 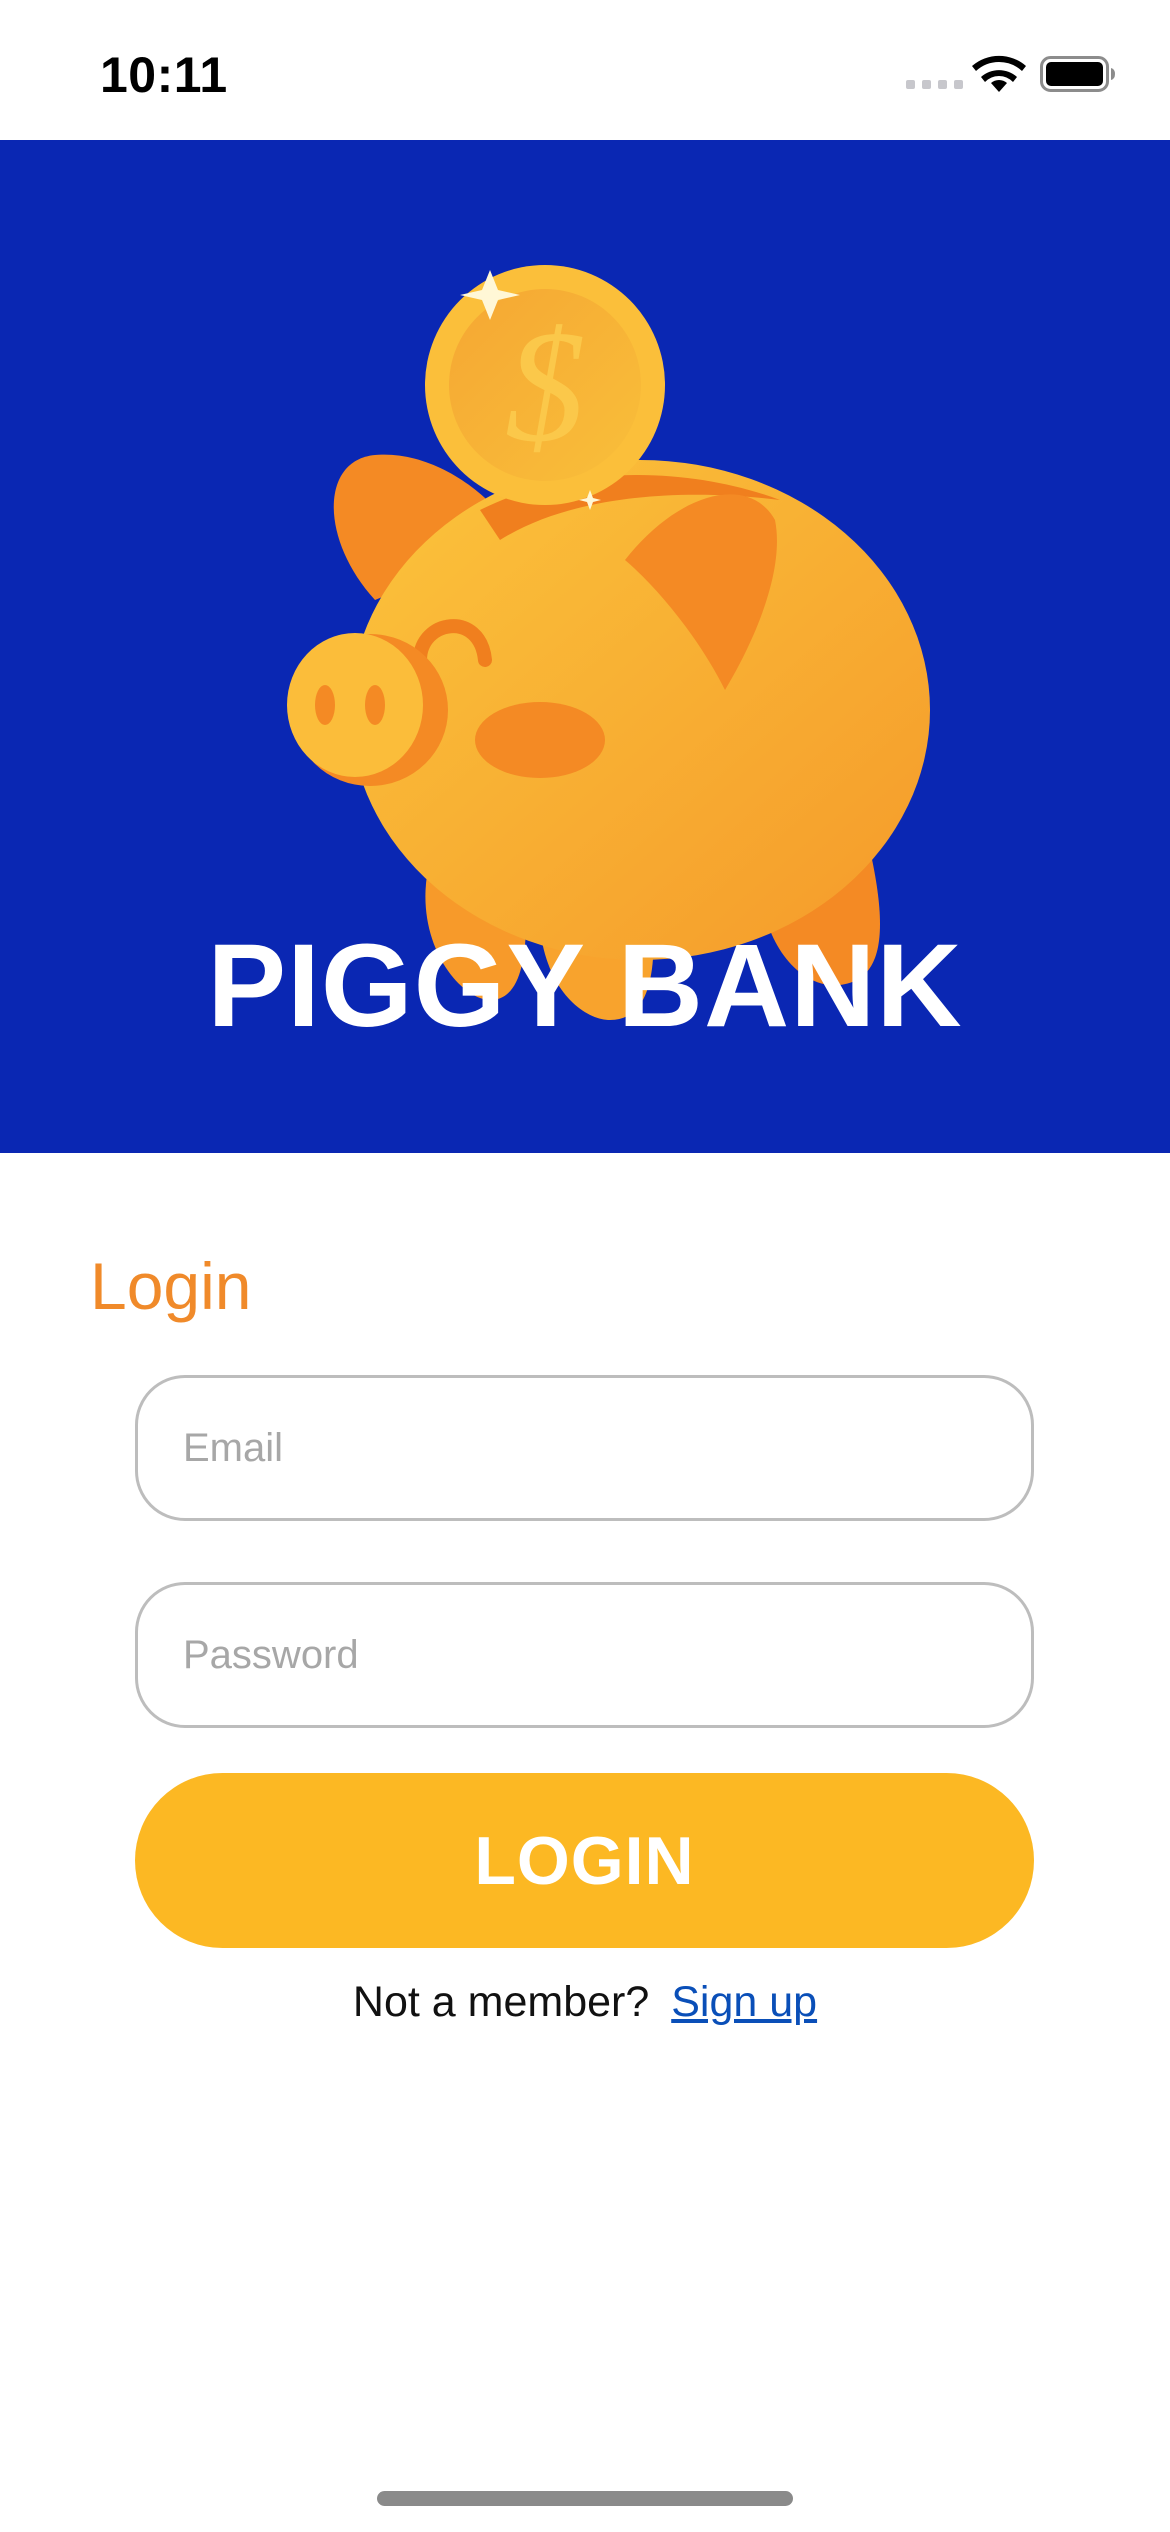 What do you see at coordinates (584, 1655) in the screenshot?
I see `password-field` at bounding box center [584, 1655].